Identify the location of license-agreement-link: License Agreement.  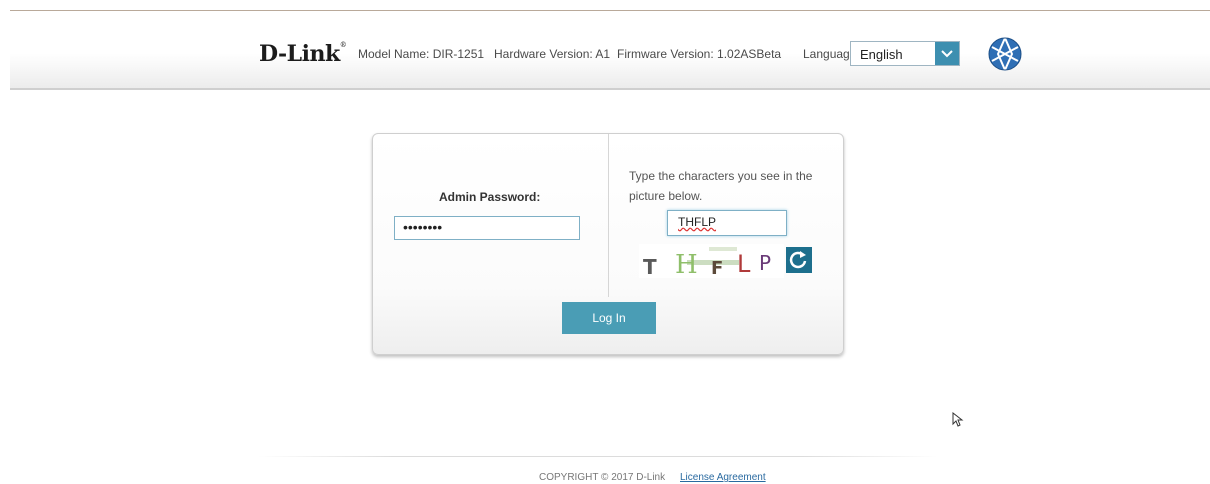
(723, 477).